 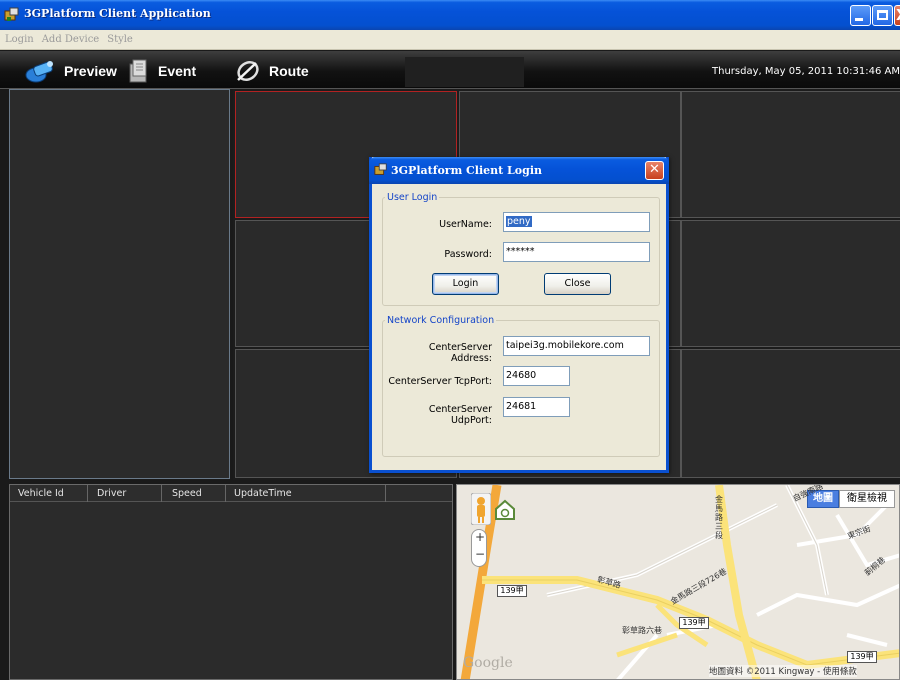 What do you see at coordinates (860, 15) in the screenshot?
I see `minimize-button` at bounding box center [860, 15].